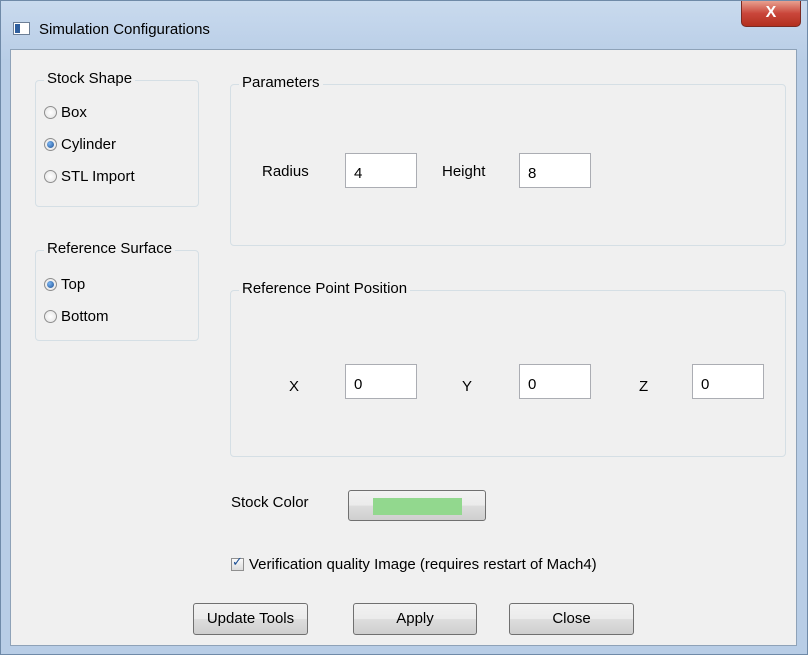  I want to click on close-window-button: X, so click(771, 14).